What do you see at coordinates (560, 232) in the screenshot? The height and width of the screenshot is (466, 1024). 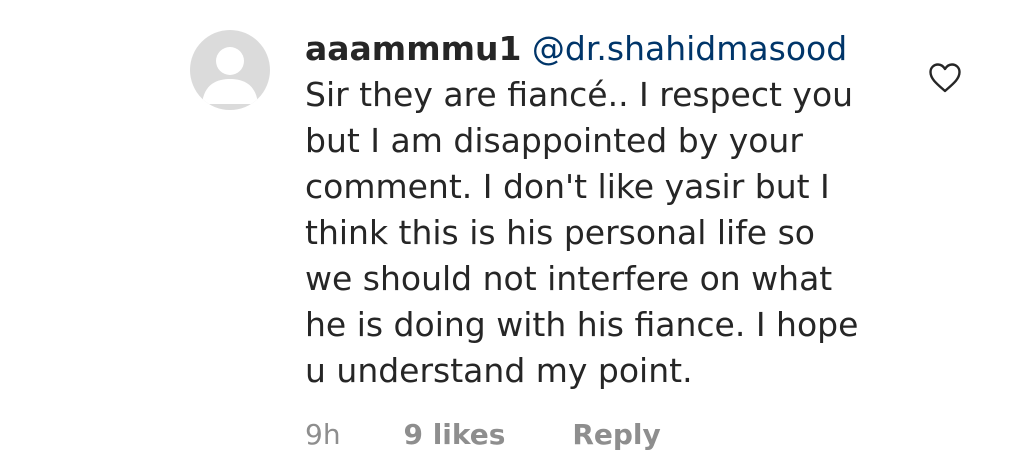 I see `comment-line: think this is his personal life so` at bounding box center [560, 232].